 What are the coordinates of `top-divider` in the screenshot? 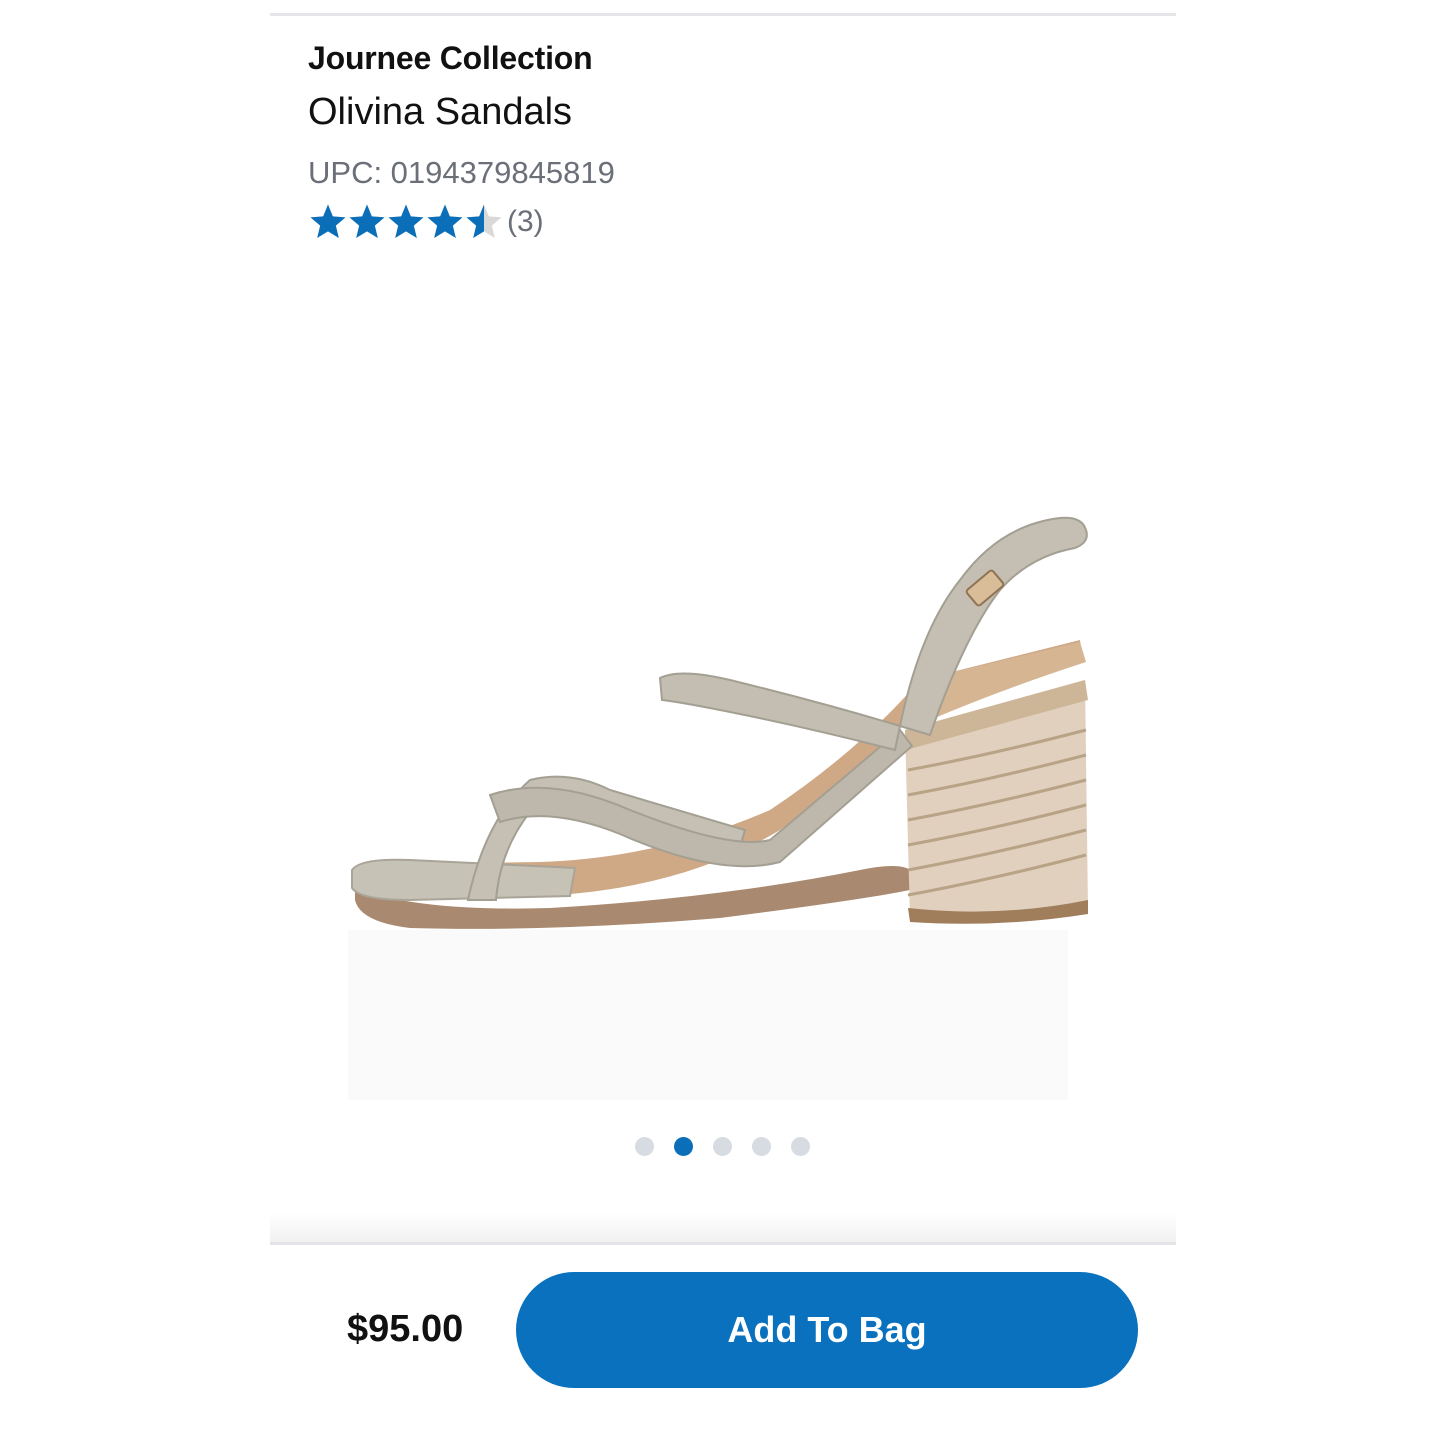 It's located at (723, 14).